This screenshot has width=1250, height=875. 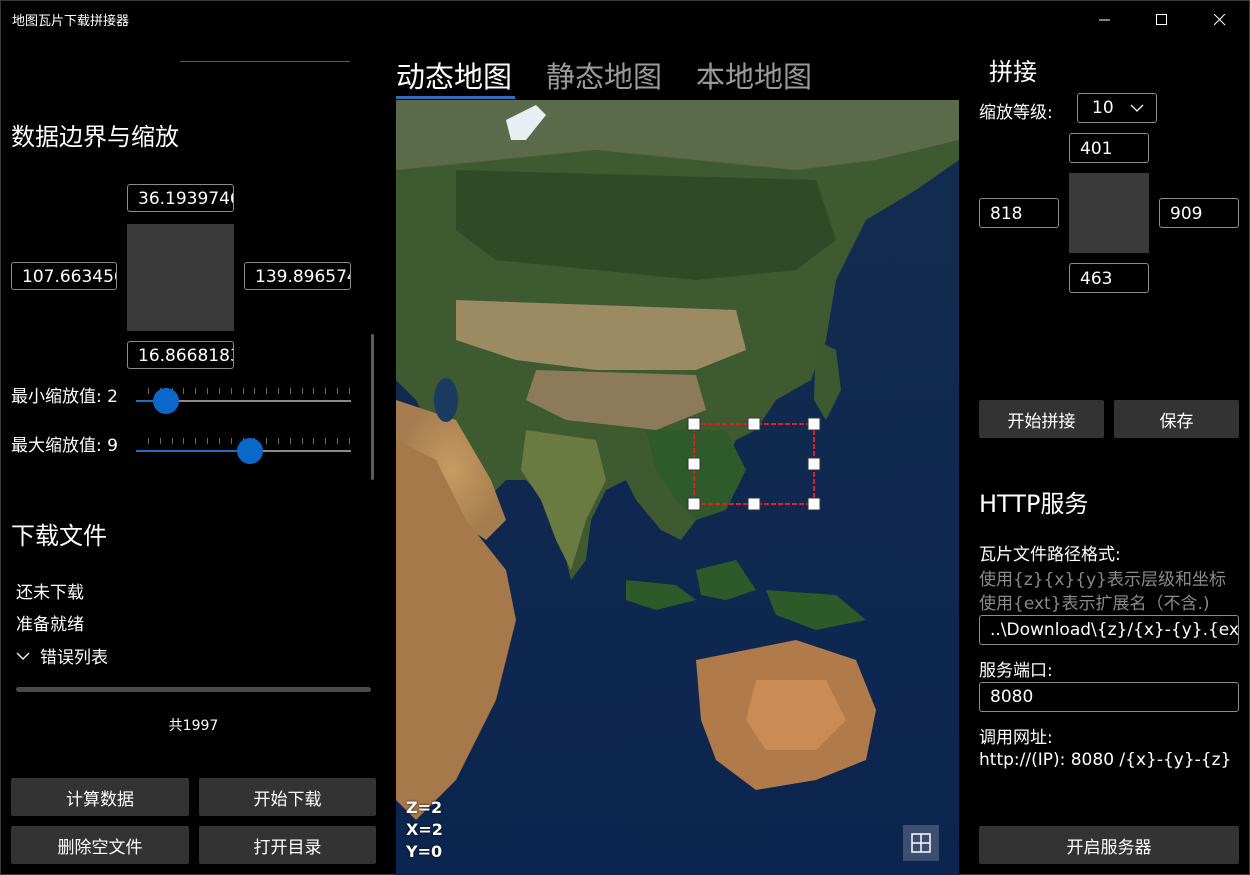 I want to click on maximize-icon, so click(x=1161, y=19).